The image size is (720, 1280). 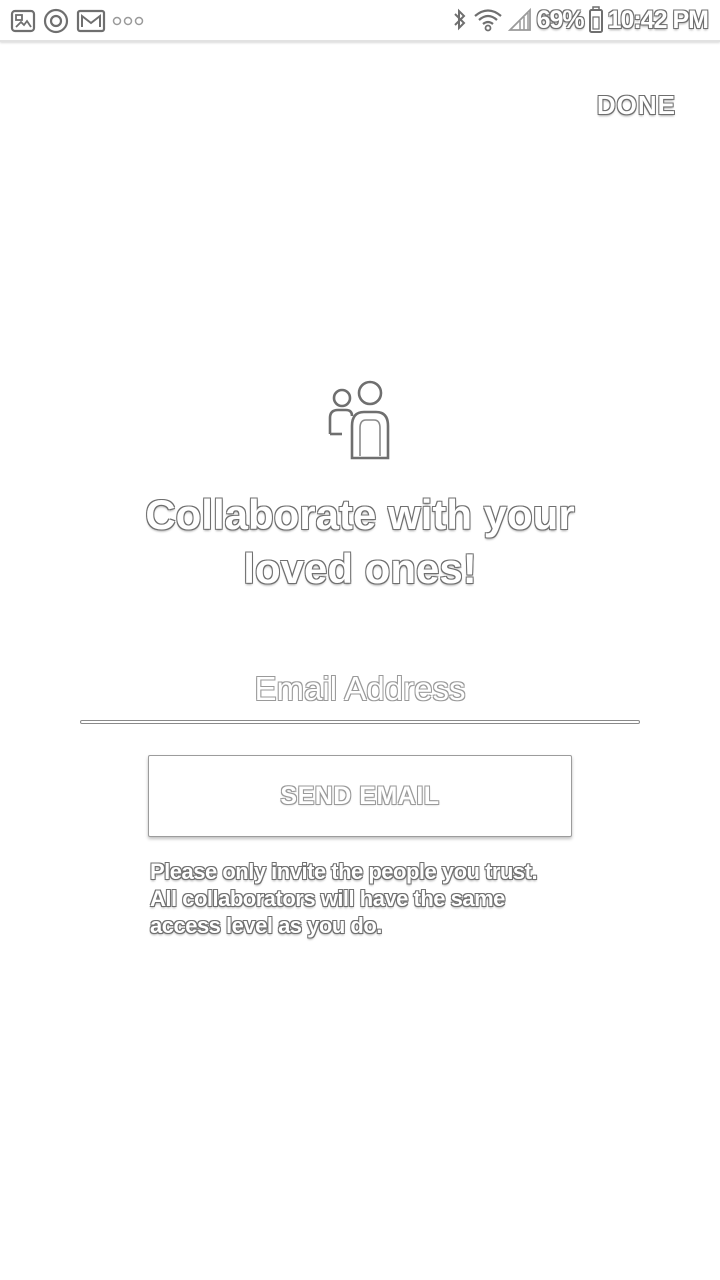 I want to click on more-notifications-icon, so click(x=128, y=21).